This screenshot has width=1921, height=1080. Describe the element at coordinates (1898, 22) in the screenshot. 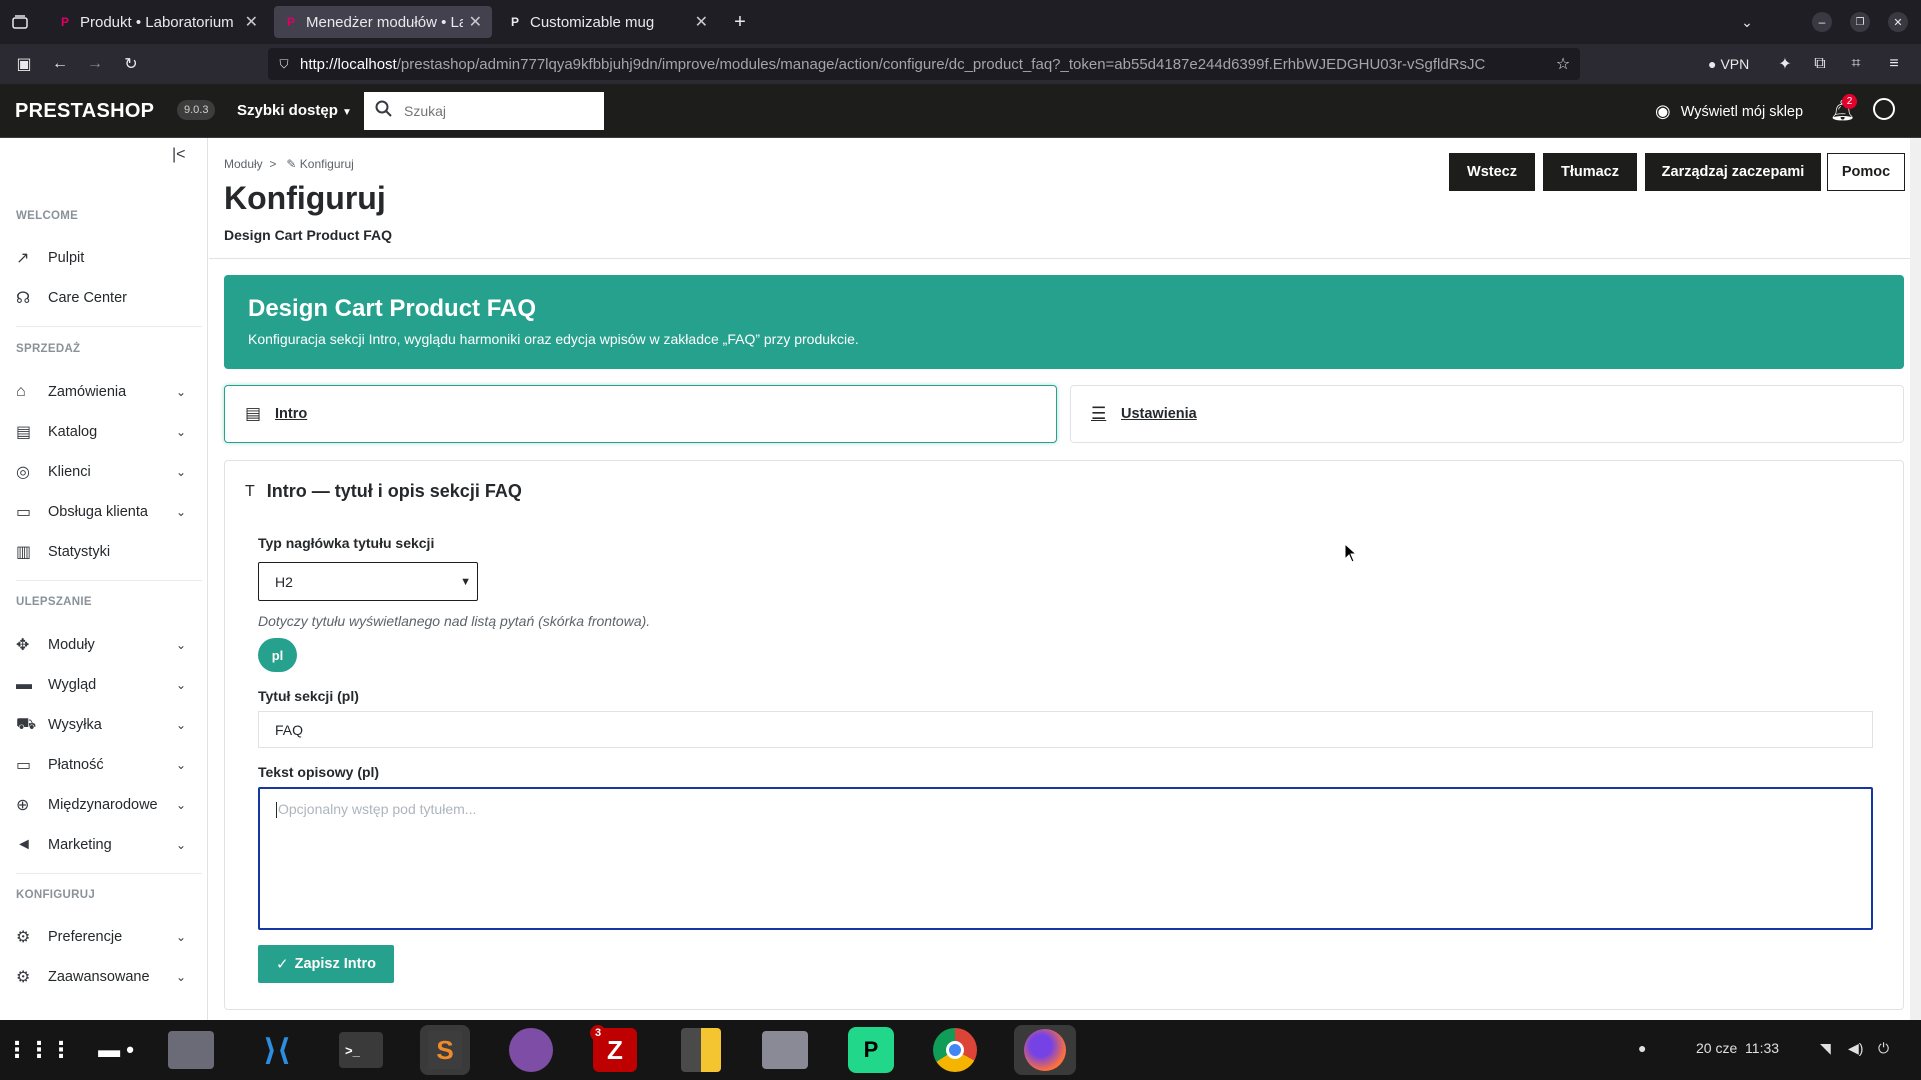

I see `close-window-icon: ✕` at that location.